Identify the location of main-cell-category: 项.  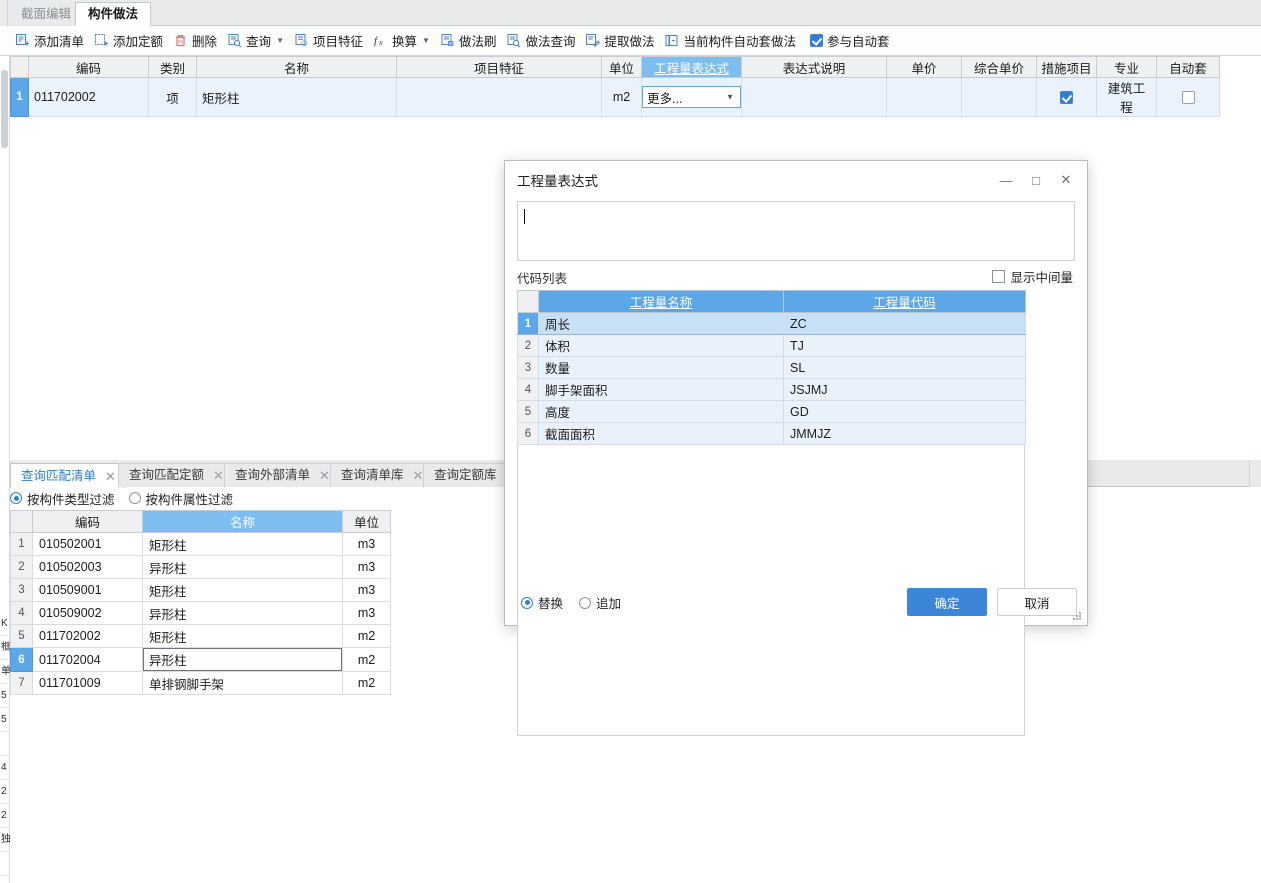
(172, 97).